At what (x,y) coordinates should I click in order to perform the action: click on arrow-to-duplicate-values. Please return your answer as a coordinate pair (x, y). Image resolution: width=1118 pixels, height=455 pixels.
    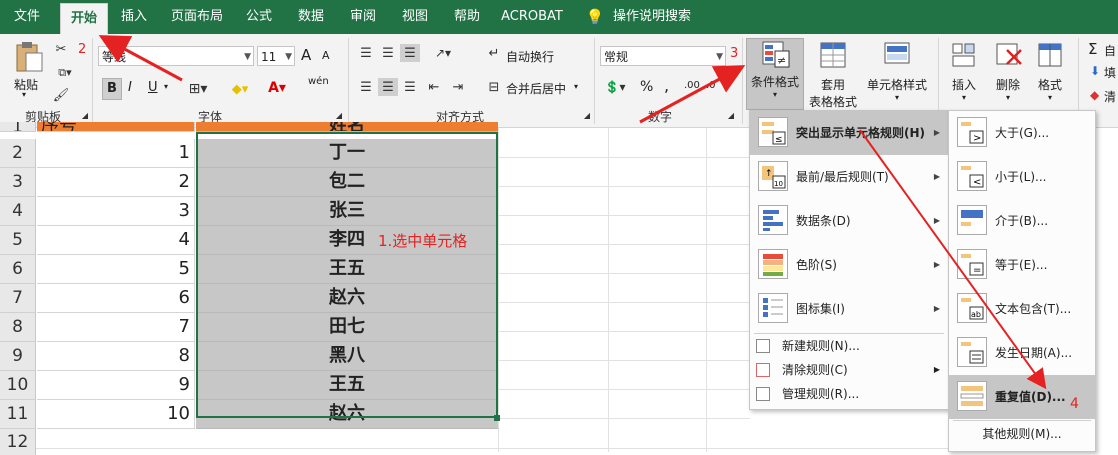
    Looking at the image, I should click on (953, 259).